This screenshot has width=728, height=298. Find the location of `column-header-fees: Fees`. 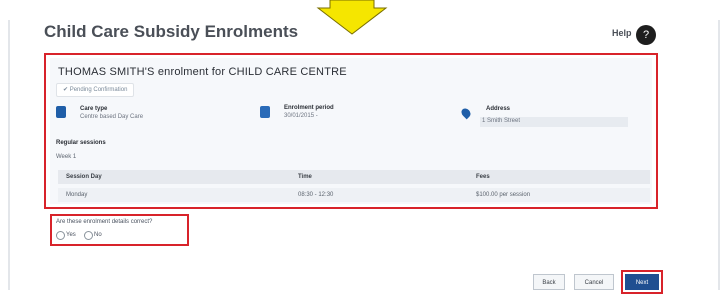

column-header-fees: Fees is located at coordinates (483, 177).